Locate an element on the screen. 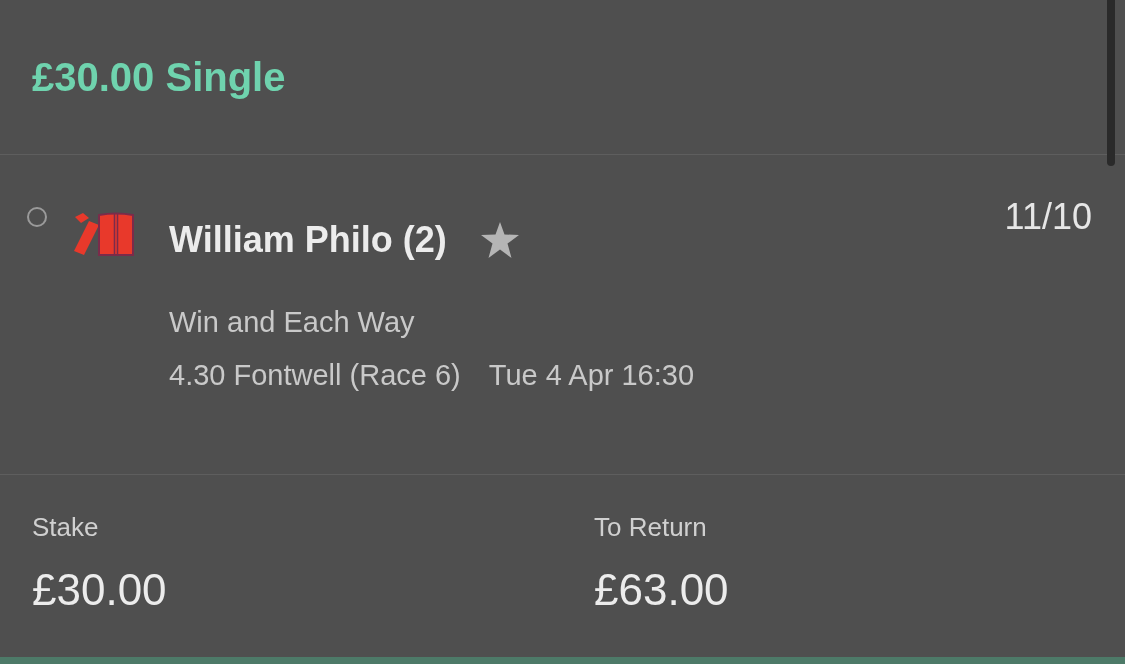 The image size is (1125, 664). jockey-silks-icon is located at coordinates (103, 234).